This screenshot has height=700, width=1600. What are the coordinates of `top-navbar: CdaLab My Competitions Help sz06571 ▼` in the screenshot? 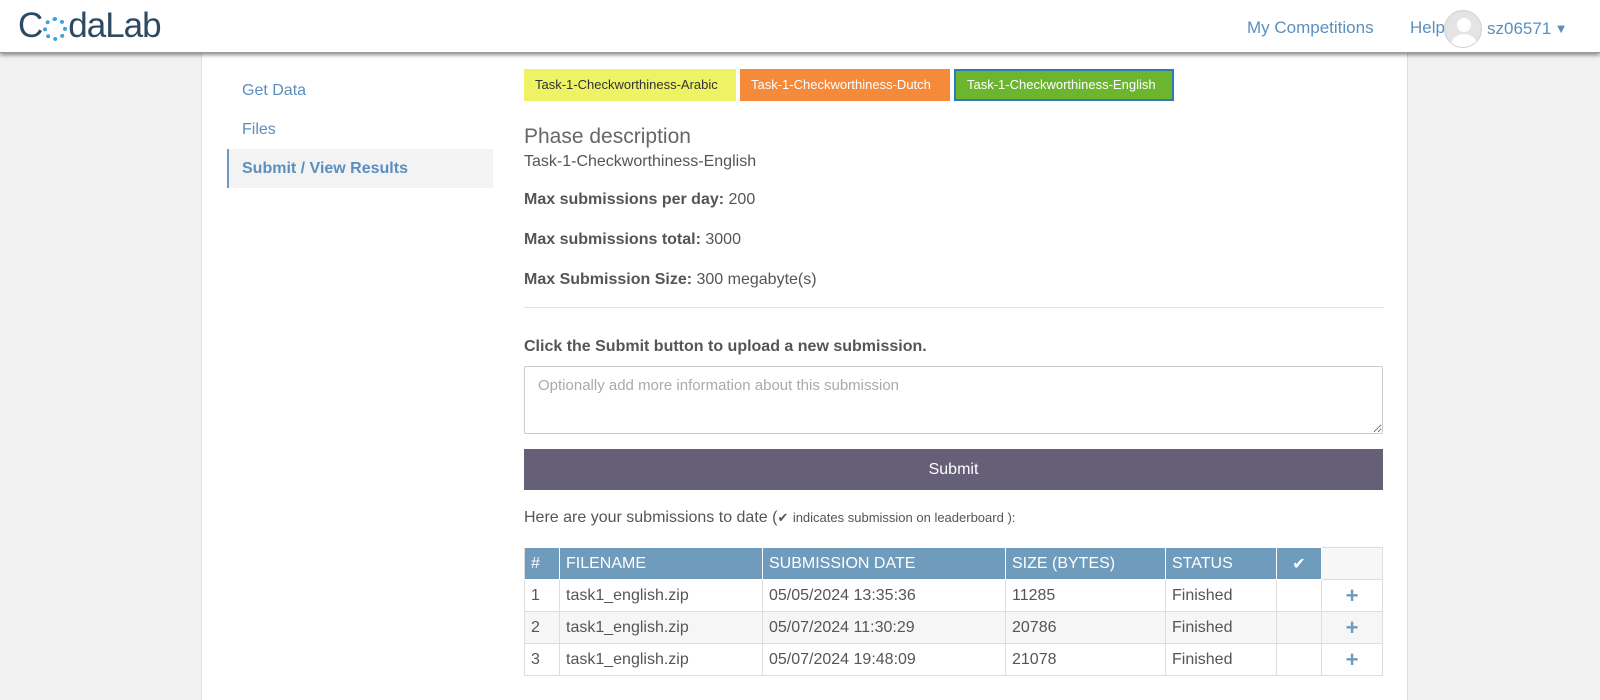 It's located at (800, 26).